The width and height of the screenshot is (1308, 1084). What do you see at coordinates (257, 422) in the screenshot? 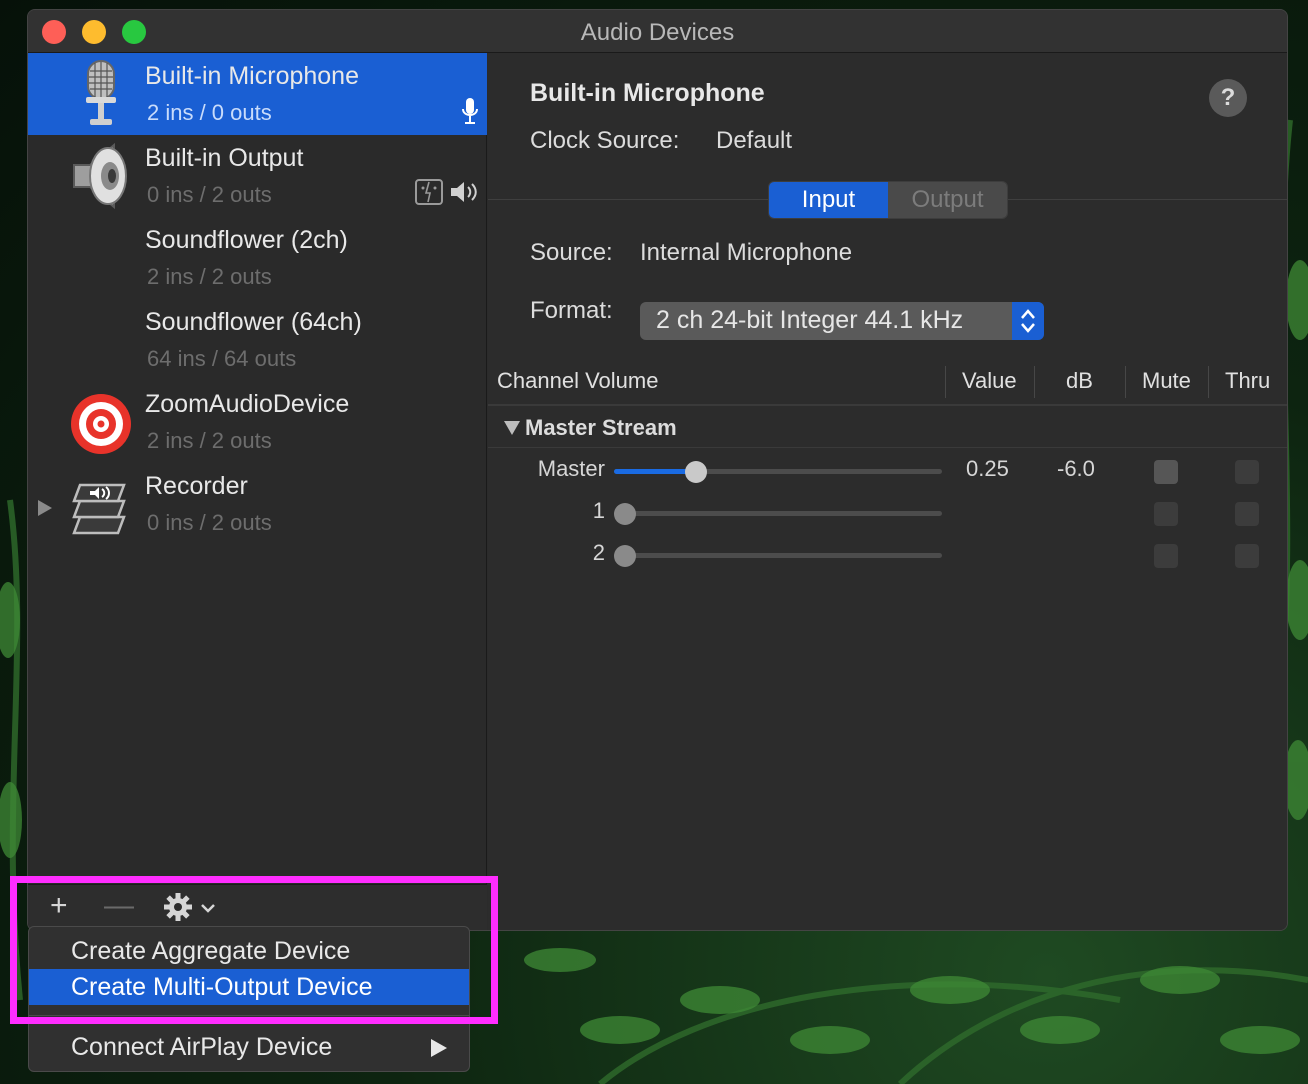
I see `device-item-zoomaudiodevice: ZoomAudioDevice 2 ins / 2 outs` at bounding box center [257, 422].